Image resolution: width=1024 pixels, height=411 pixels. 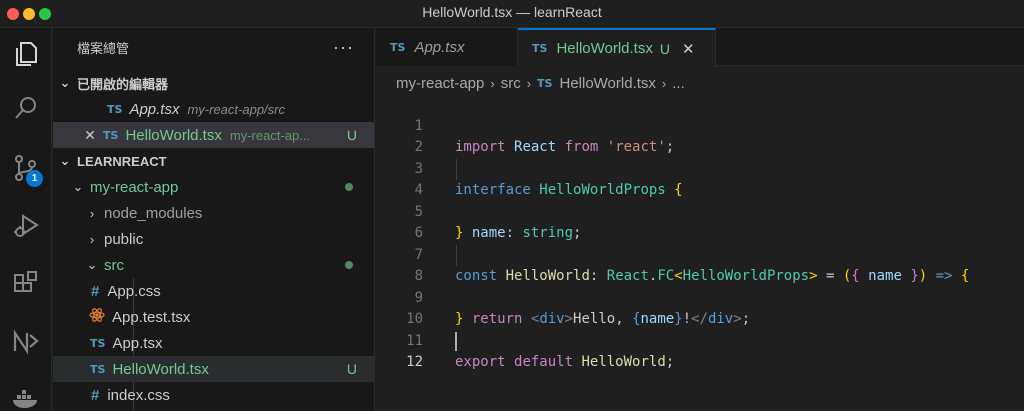 I want to click on code-line: 11 export default HelloWorld;, so click(x=700, y=340).